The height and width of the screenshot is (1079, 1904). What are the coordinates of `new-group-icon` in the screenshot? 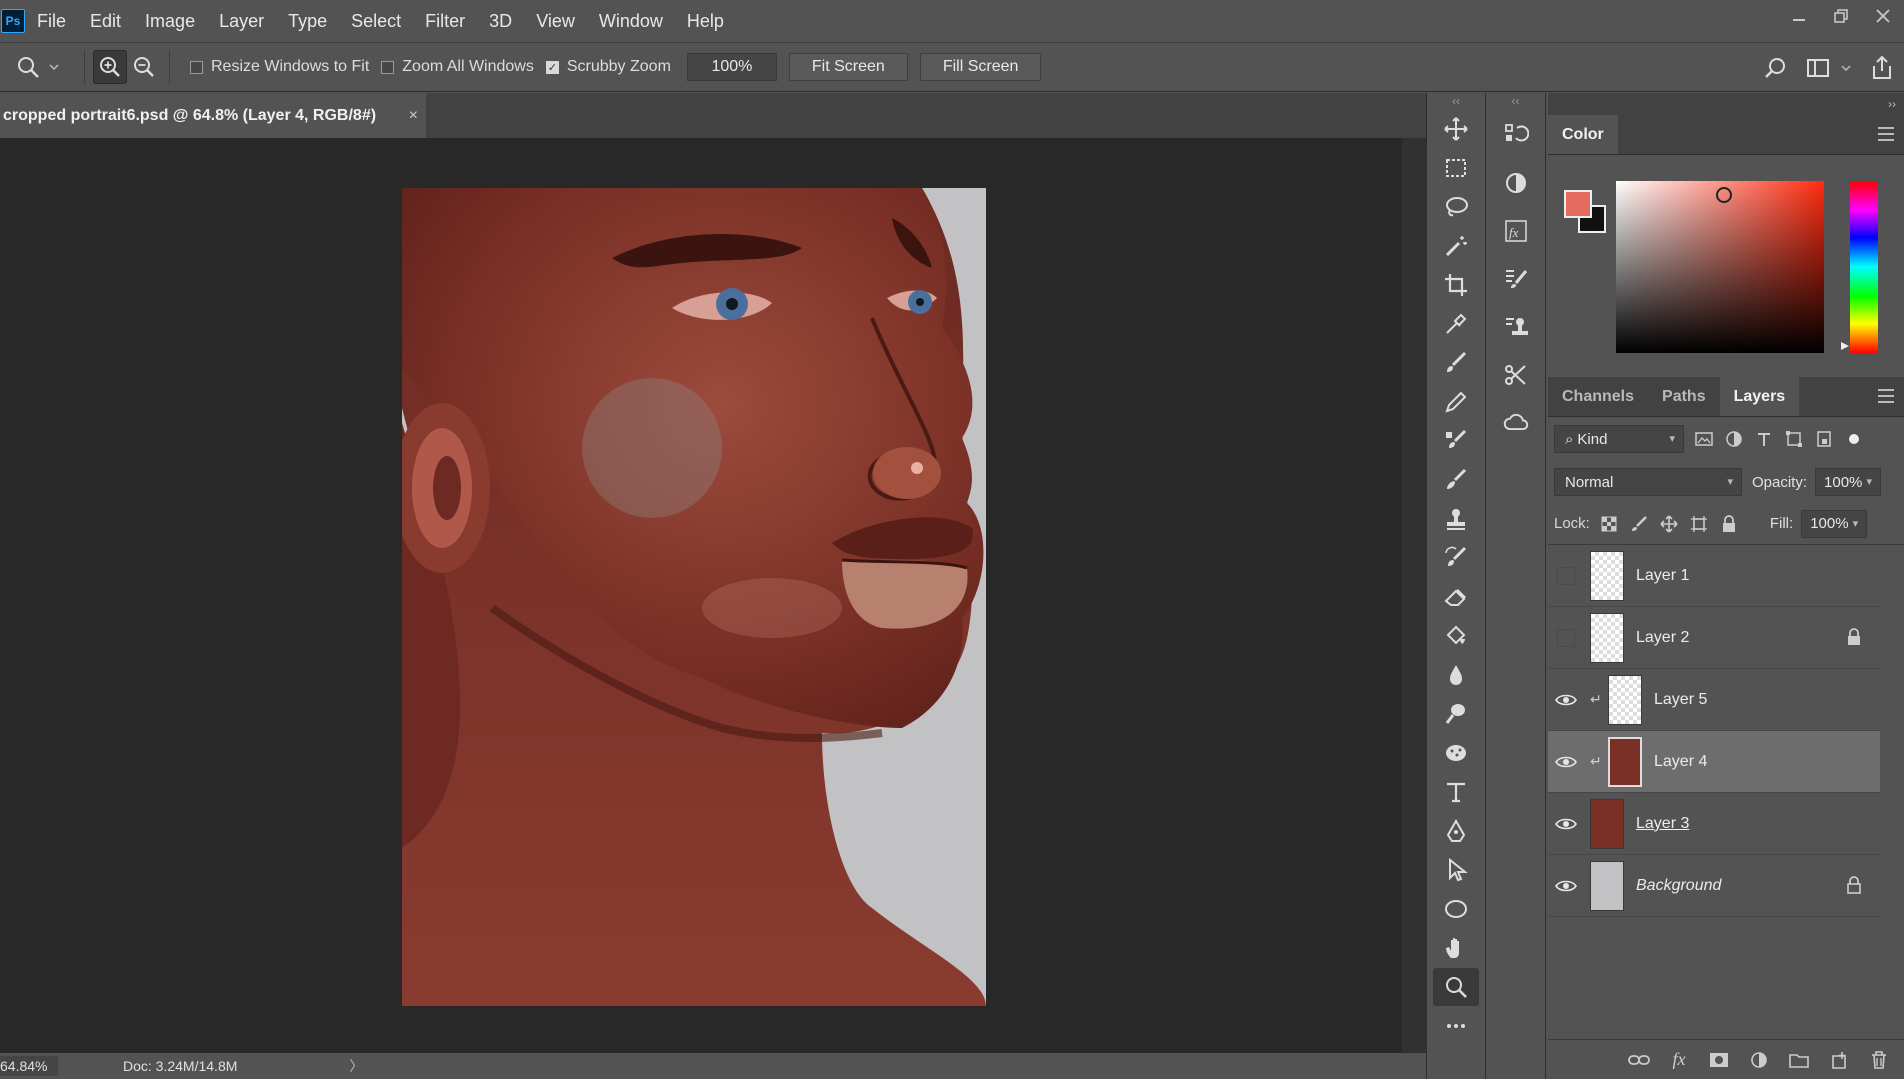 It's located at (1799, 1060).